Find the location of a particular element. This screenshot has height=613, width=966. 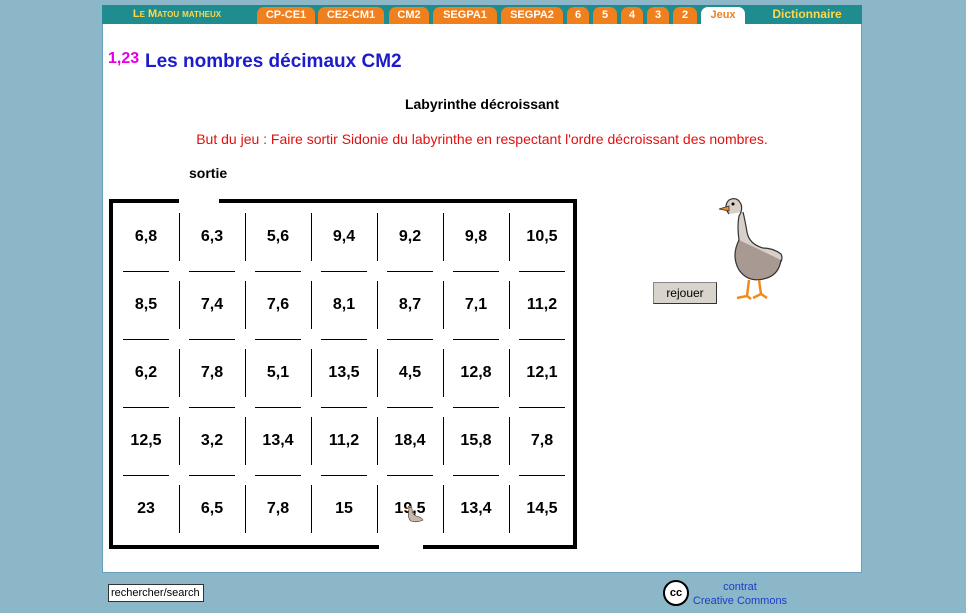

maze-cell: 9,4 is located at coordinates (344, 237).